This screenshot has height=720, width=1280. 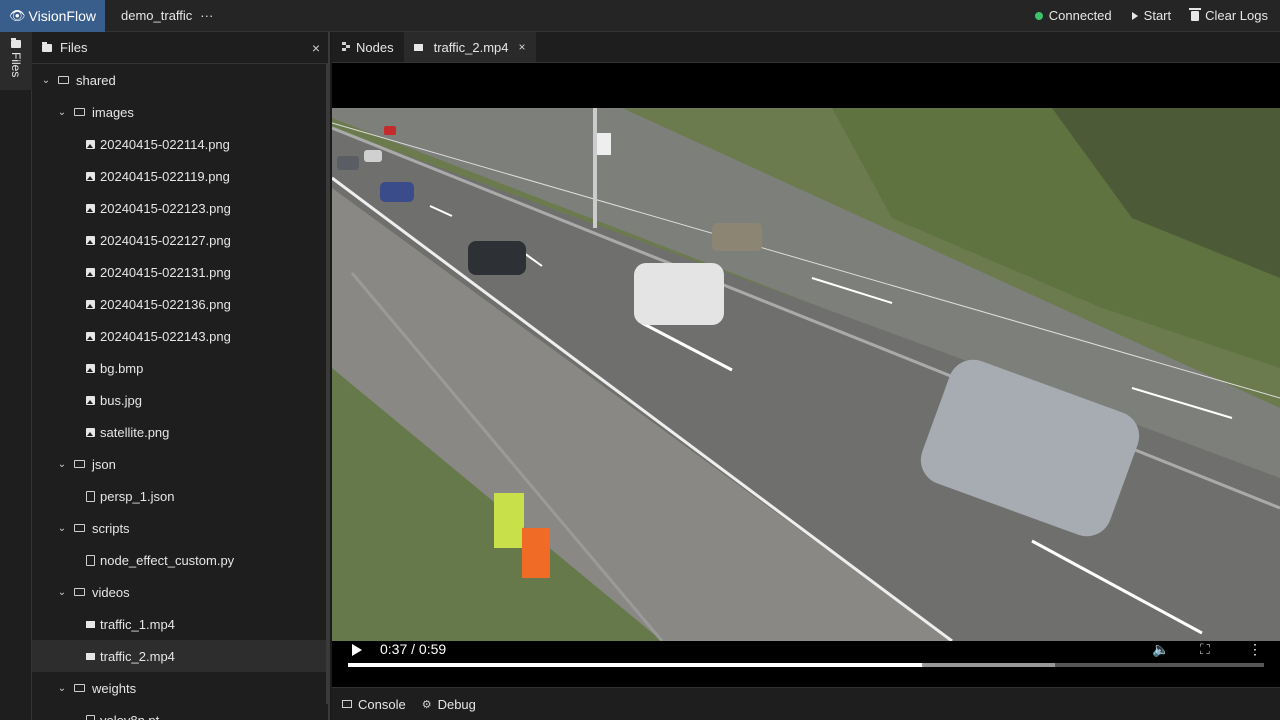 I want to click on tree-folder: ⌄ json, so click(x=179, y=464).